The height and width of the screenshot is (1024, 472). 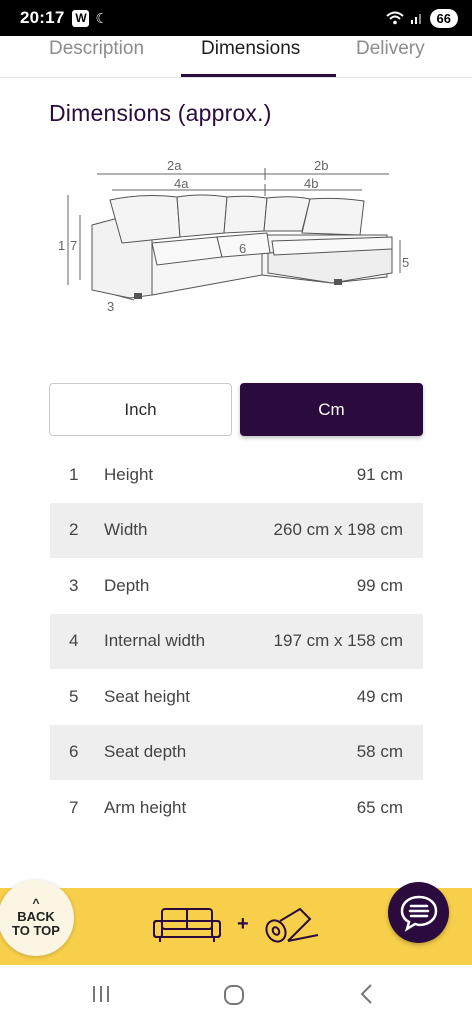 What do you see at coordinates (110, 306) in the screenshot?
I see `dim-label-3: 3` at bounding box center [110, 306].